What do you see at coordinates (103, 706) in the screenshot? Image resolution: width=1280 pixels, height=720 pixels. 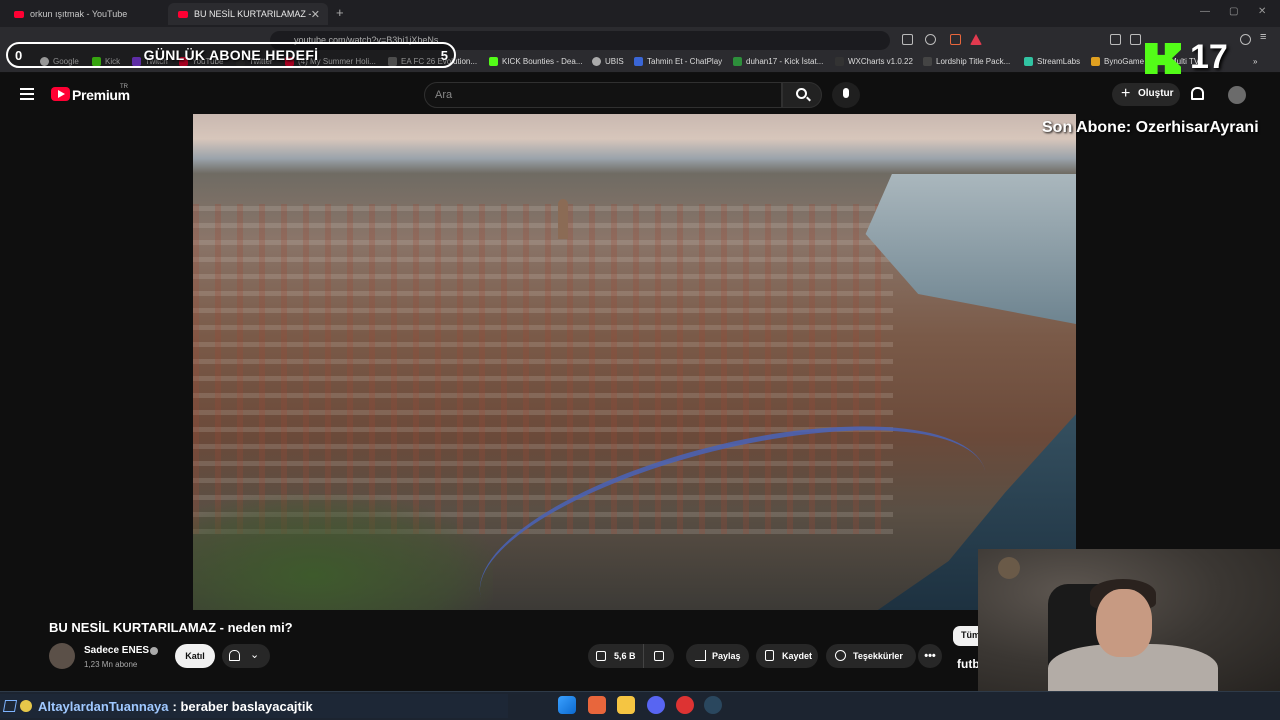 I see `chat-username: AltaylardanTuannaya` at bounding box center [103, 706].